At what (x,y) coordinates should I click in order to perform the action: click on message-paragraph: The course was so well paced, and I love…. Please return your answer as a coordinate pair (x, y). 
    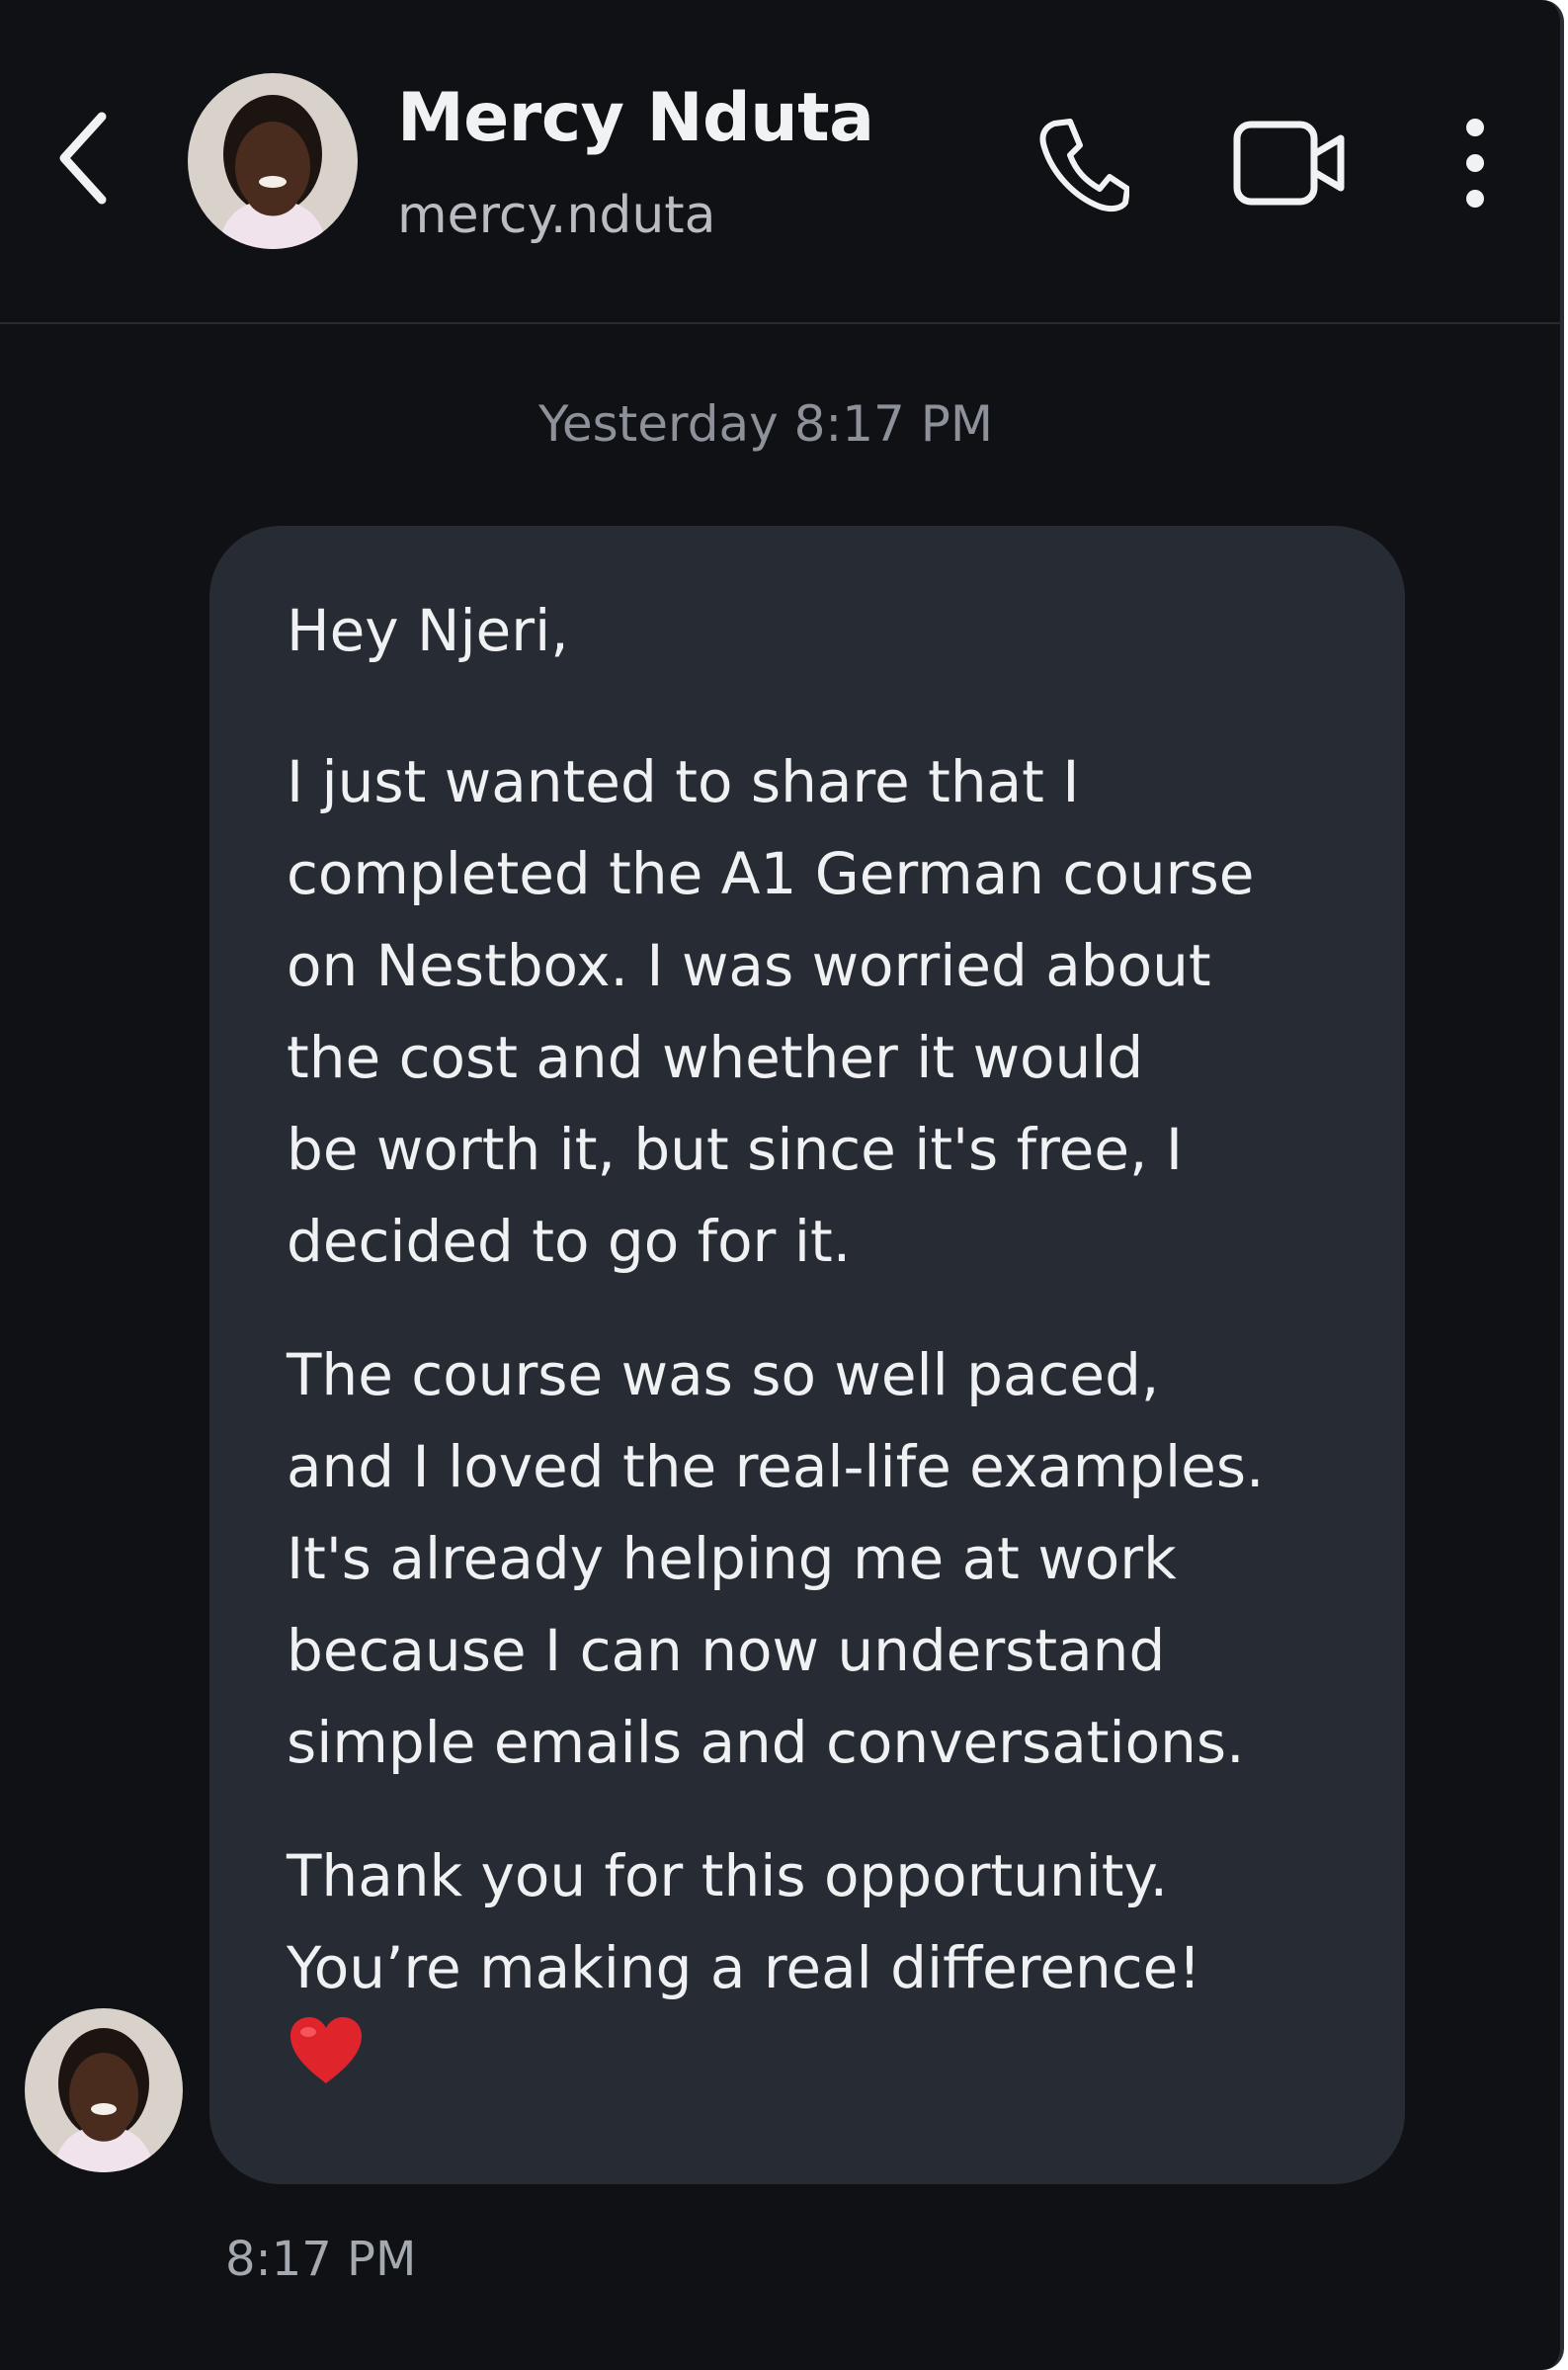
    Looking at the image, I should click on (776, 1558).